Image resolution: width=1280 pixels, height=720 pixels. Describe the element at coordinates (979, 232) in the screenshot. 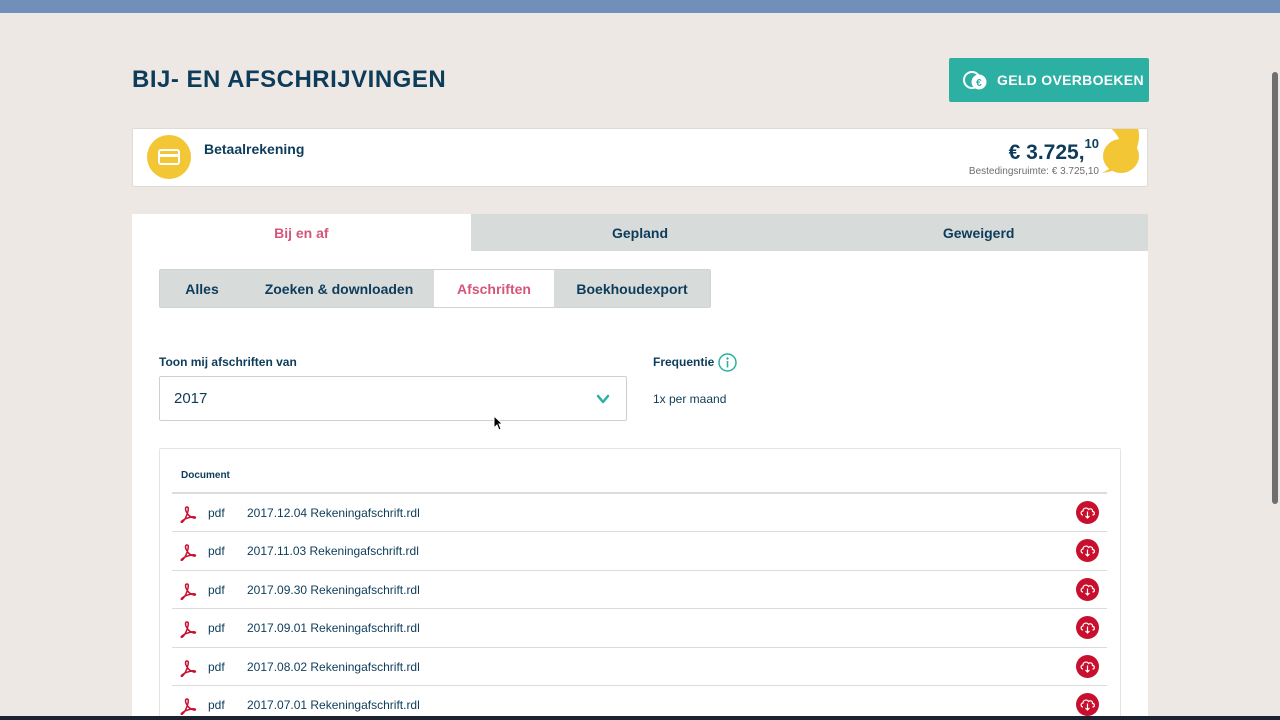

I see `tab-geweigerd: Geweigerd` at that location.